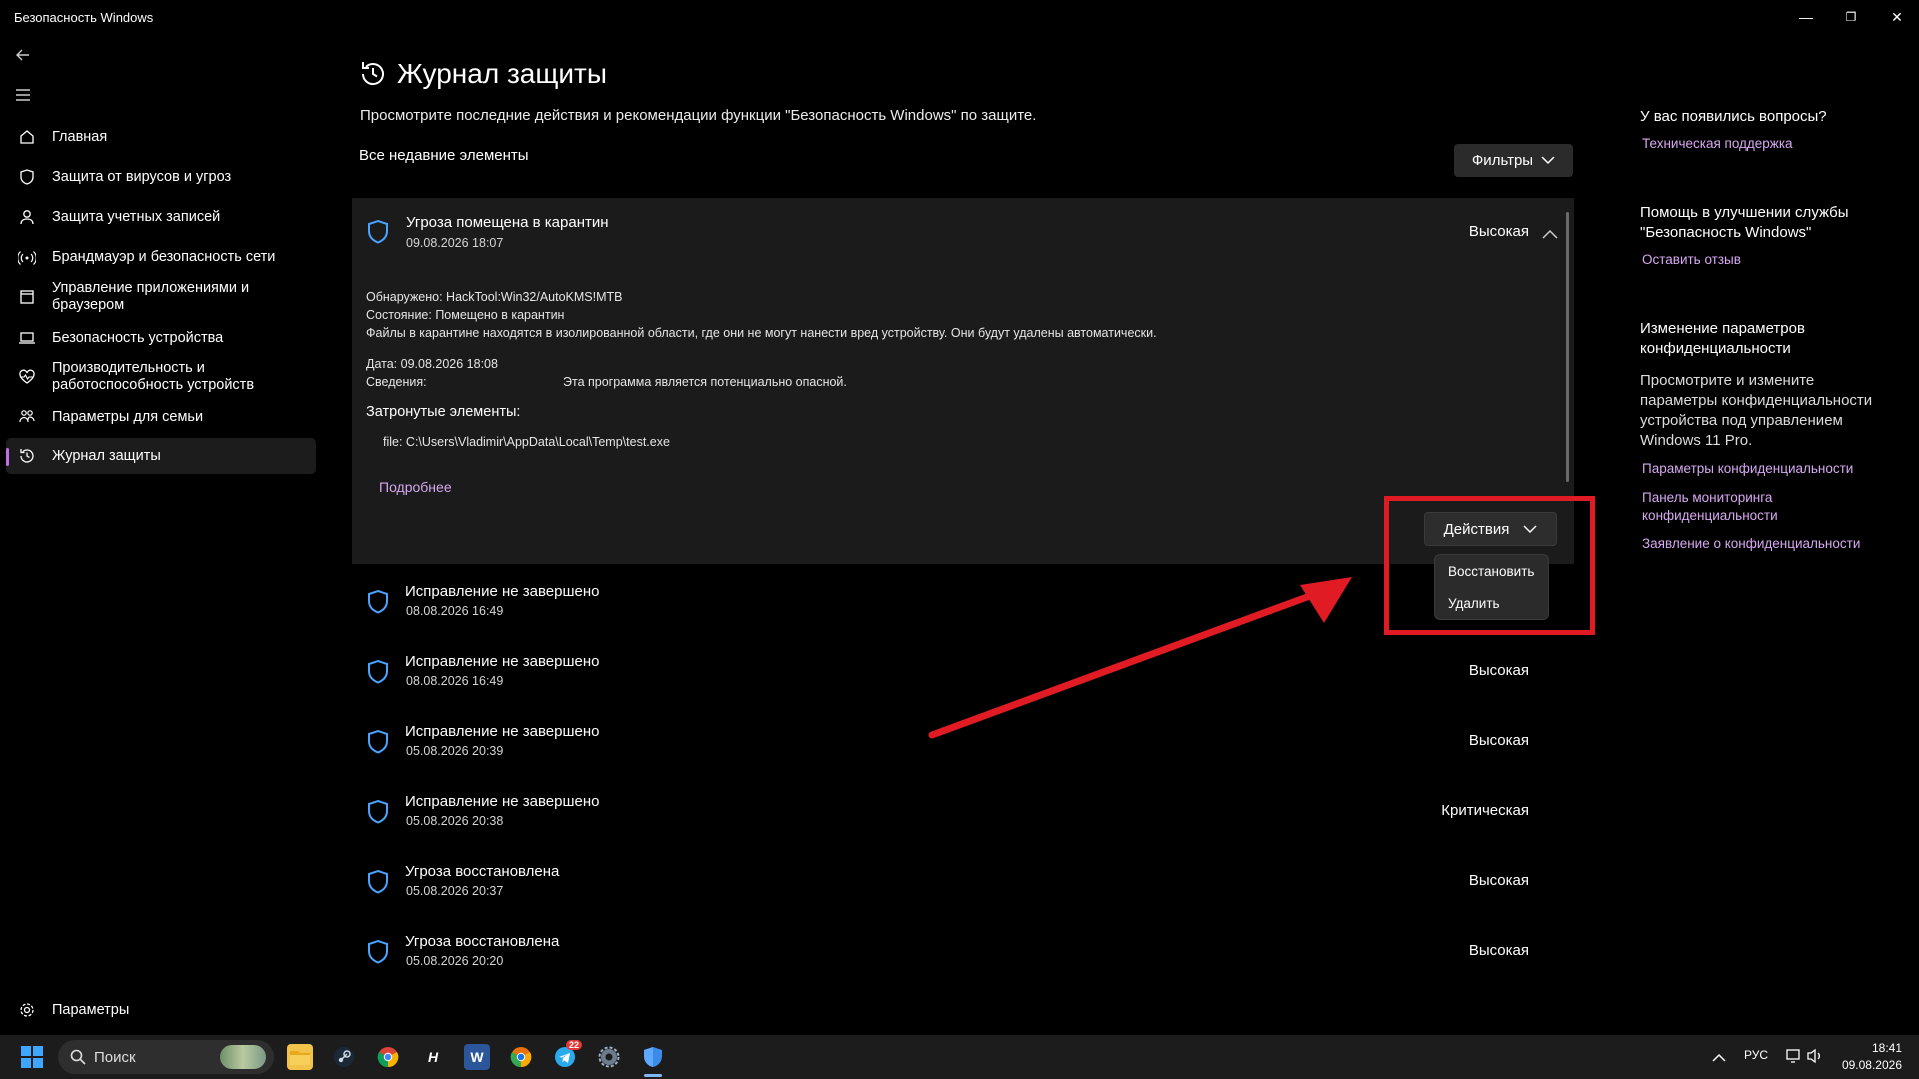 This screenshot has width=1919, height=1079. Describe the element at coordinates (91, 1010) in the screenshot. I see `sidebar-item-label: Параметры` at that location.